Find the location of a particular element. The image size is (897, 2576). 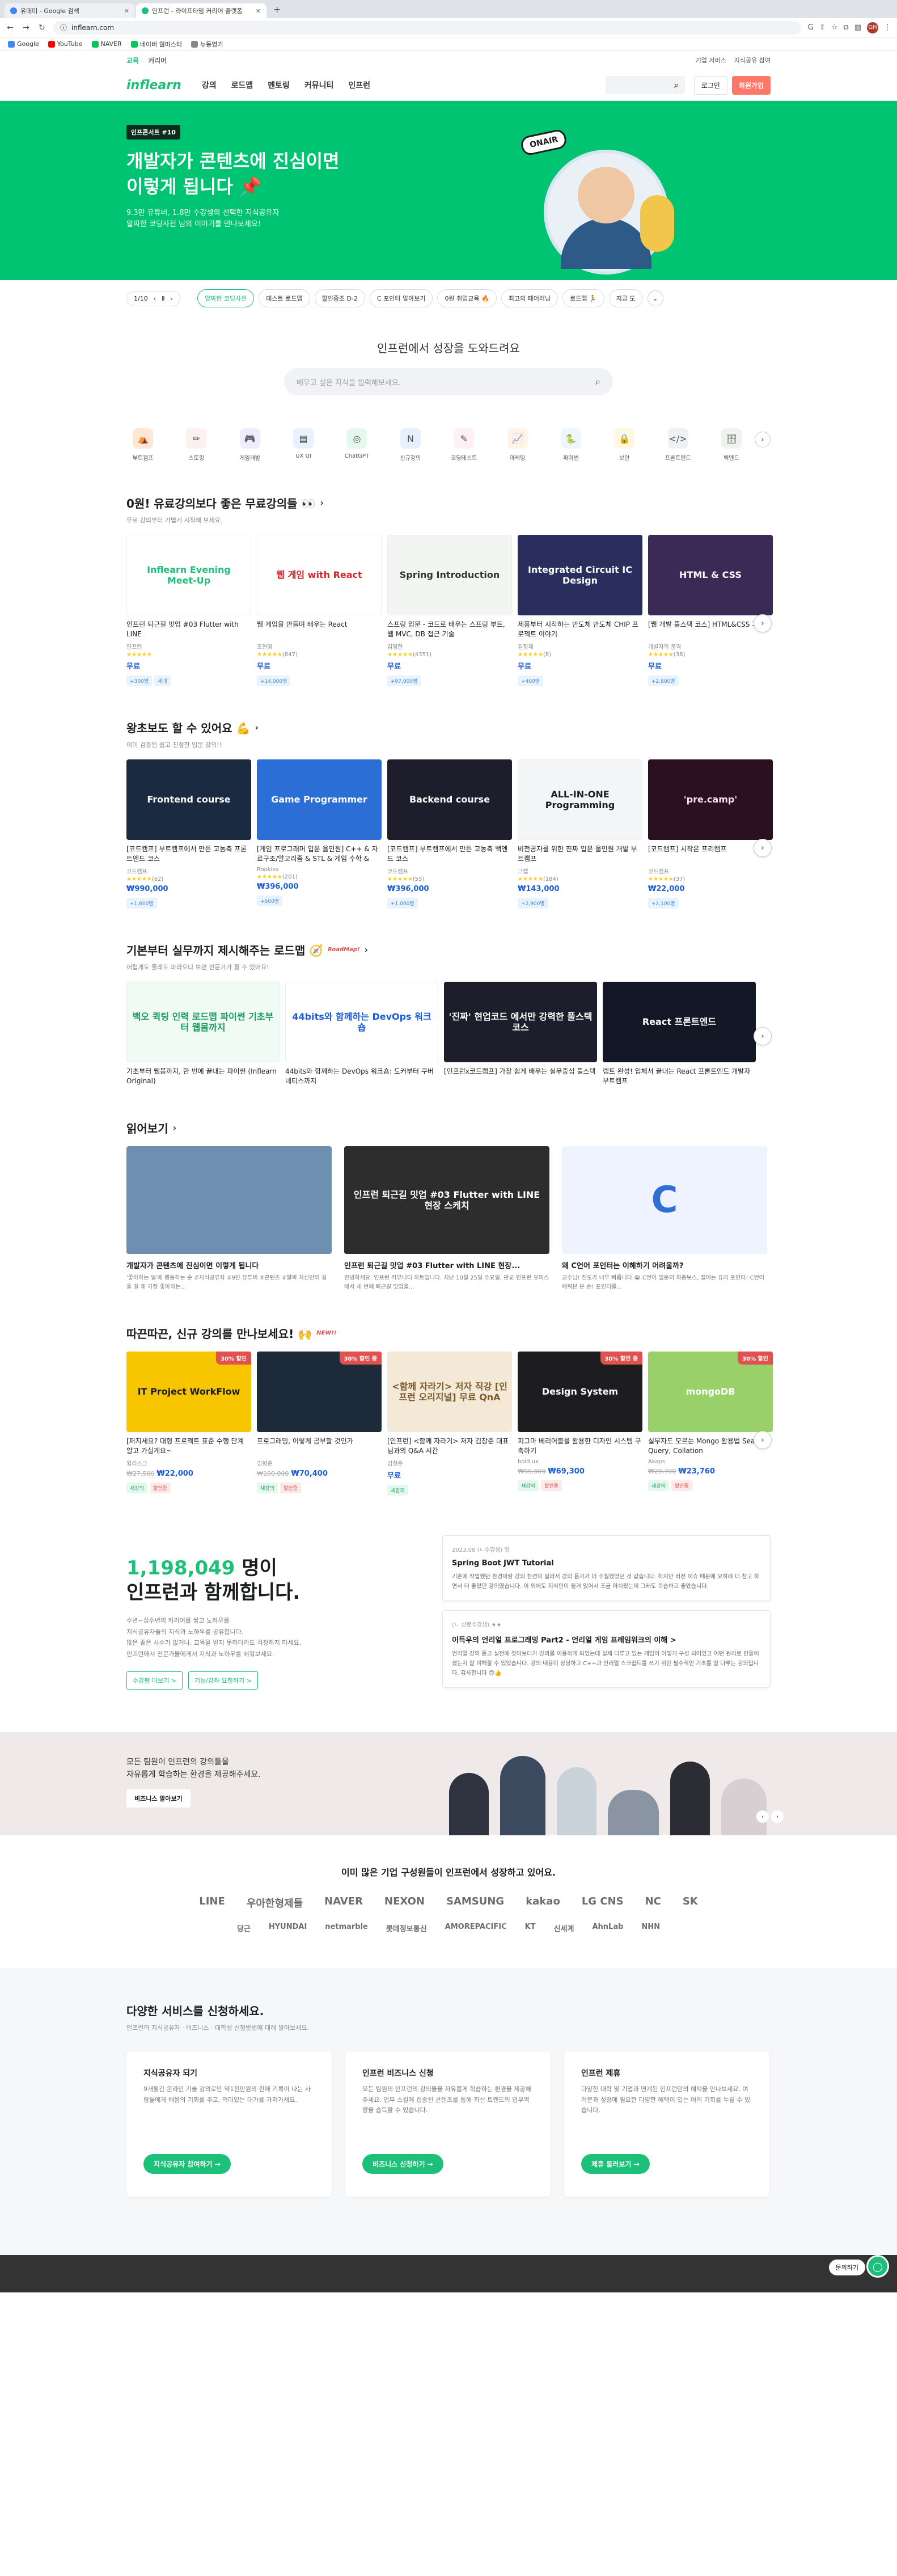

sidepanel-icon: ▥ is located at coordinates (857, 27).